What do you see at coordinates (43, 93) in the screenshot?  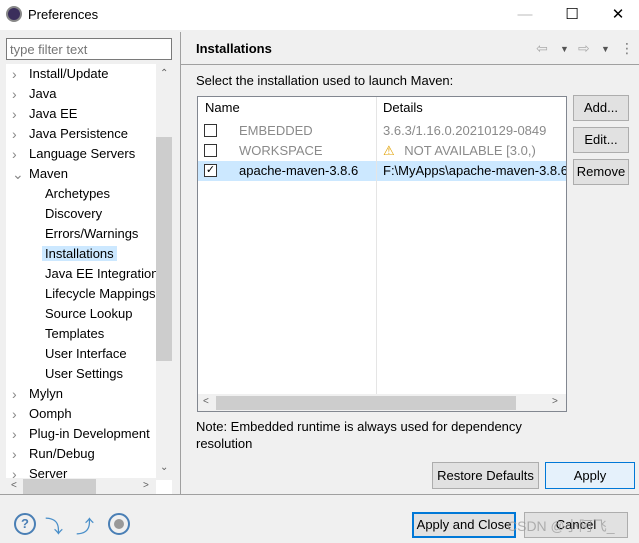 I see `tree-item-label: Java` at bounding box center [43, 93].